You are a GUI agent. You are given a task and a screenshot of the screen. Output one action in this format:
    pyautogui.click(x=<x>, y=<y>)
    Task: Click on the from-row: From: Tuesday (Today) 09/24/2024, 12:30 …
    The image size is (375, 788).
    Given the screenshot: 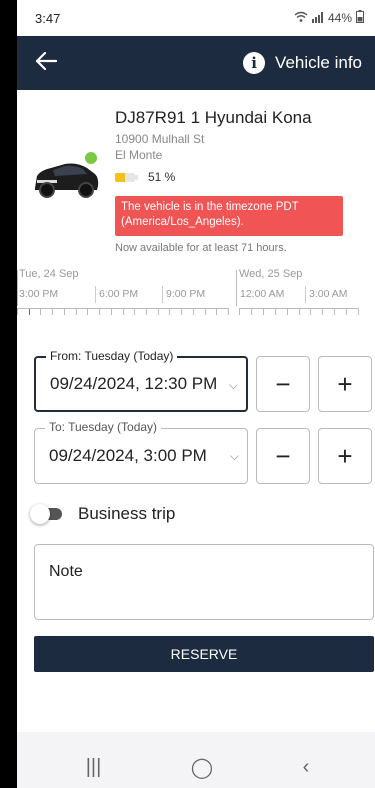 What is the action you would take?
    pyautogui.click(x=203, y=380)
    